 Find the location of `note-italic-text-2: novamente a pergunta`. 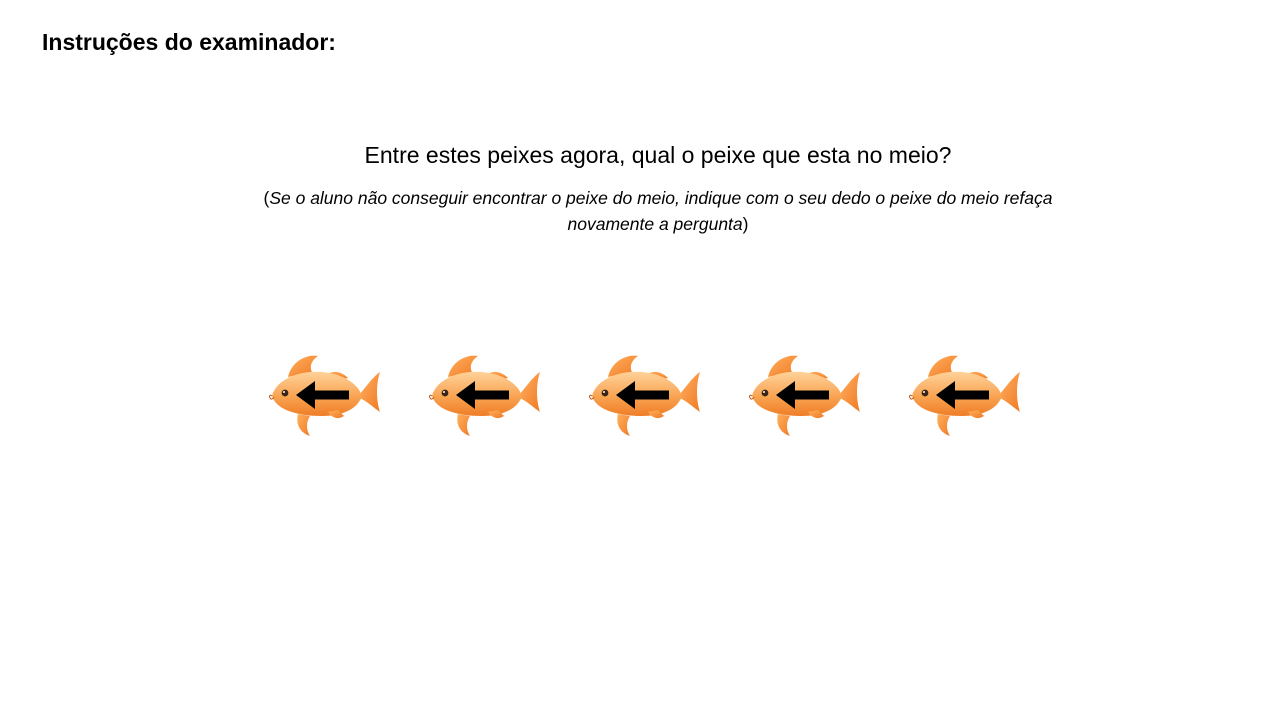

note-italic-text-2: novamente a pergunta is located at coordinates (655, 224).